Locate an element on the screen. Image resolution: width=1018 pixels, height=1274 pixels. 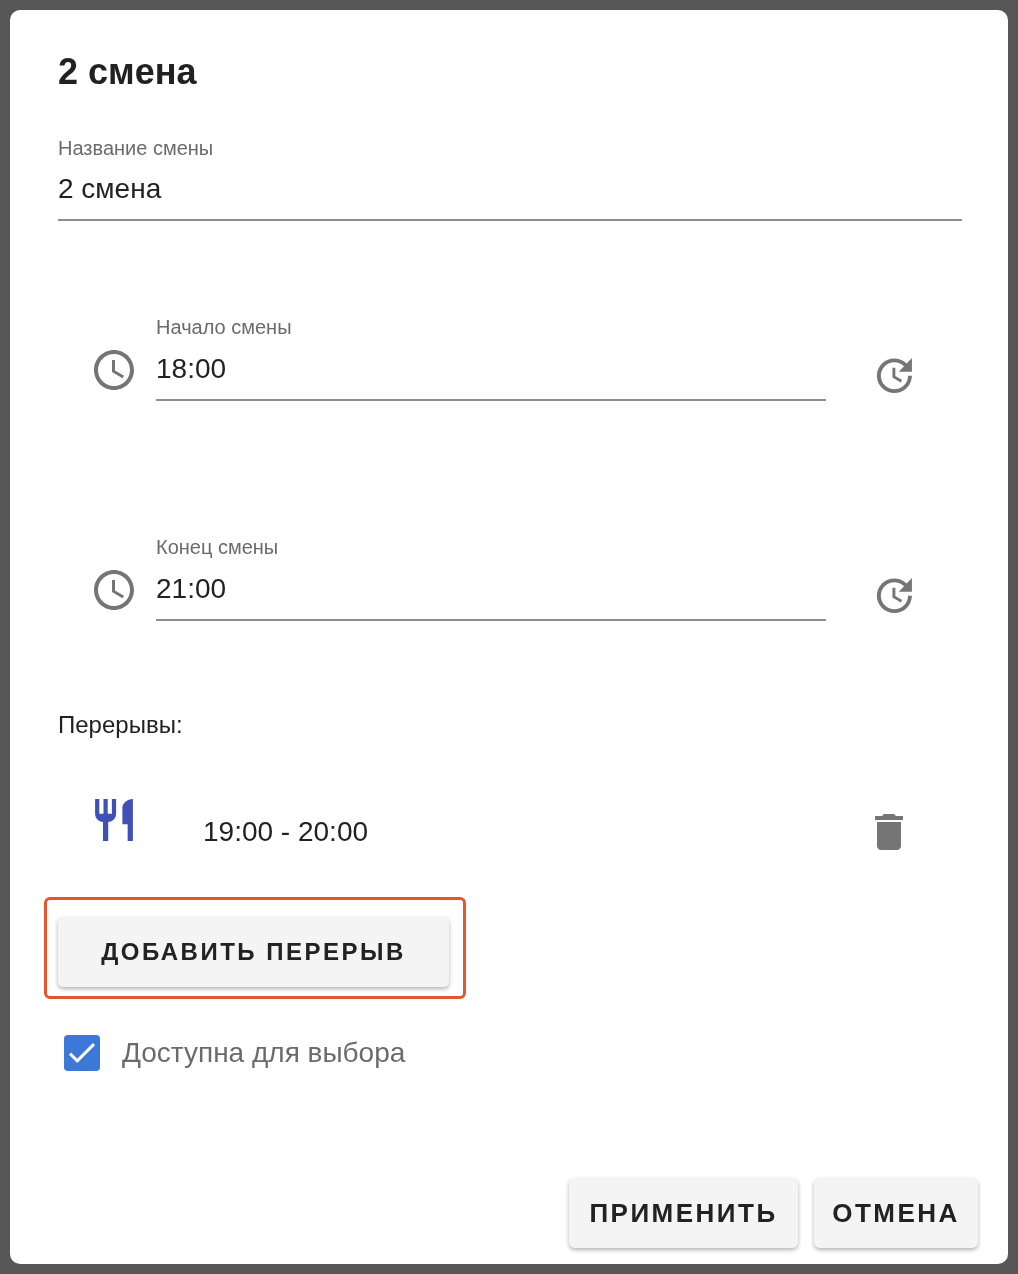
time-field: 18:00 is located at coordinates (491, 375).